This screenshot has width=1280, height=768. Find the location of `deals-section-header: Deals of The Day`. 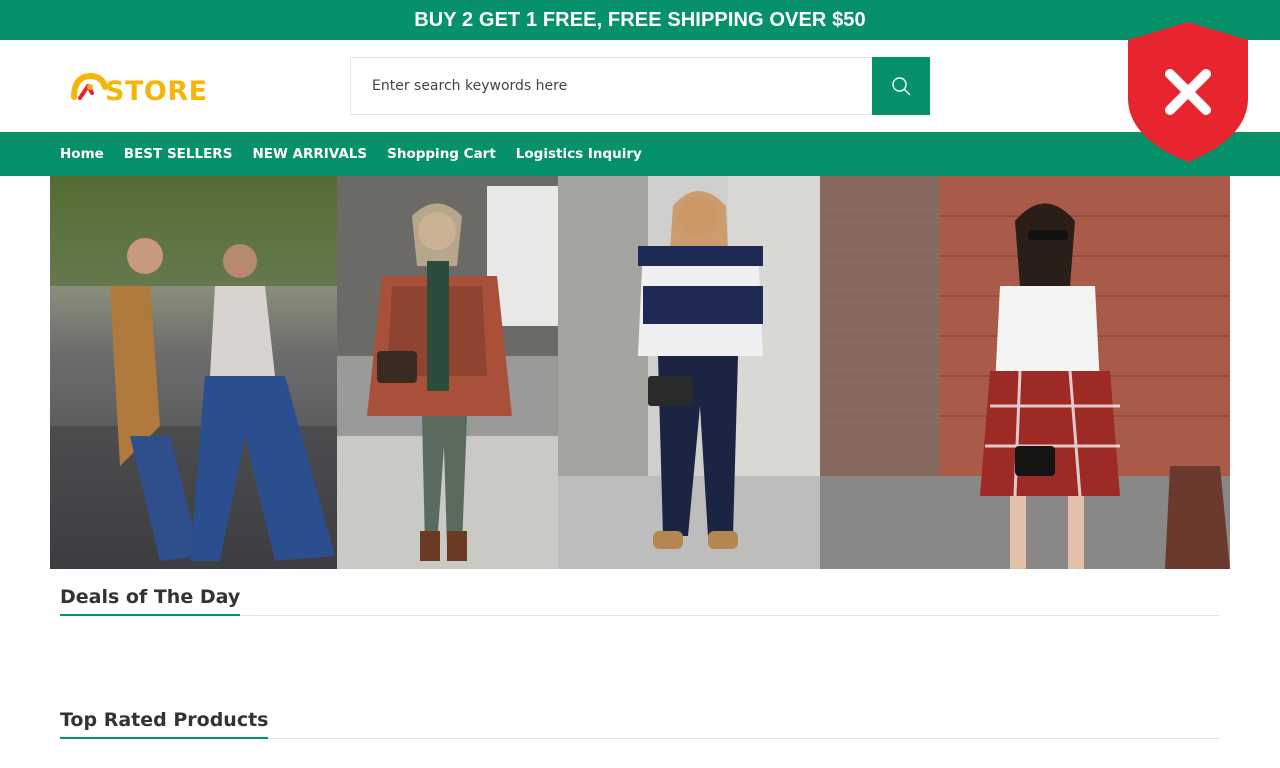

deals-section-header: Deals of The Day is located at coordinates (640, 601).